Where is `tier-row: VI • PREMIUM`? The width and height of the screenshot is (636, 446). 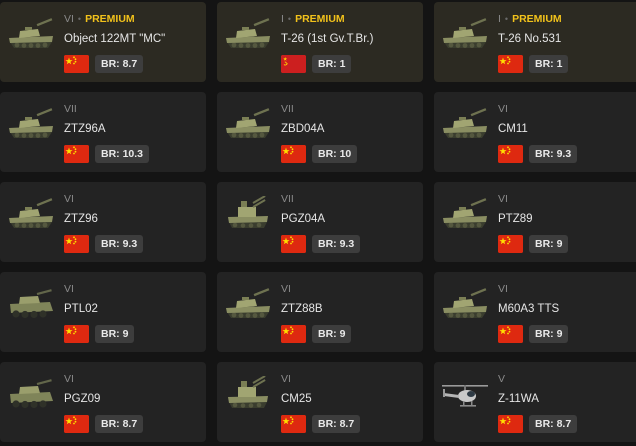
tier-row: VI • PREMIUM is located at coordinates (99, 19).